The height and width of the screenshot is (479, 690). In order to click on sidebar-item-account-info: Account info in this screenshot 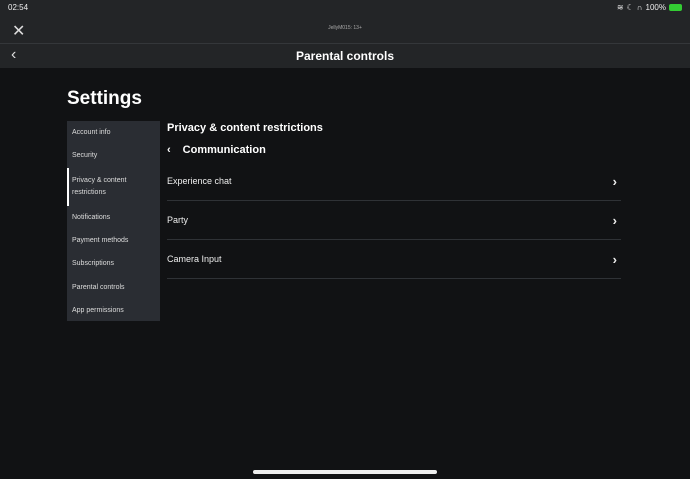, I will do `click(113, 132)`.